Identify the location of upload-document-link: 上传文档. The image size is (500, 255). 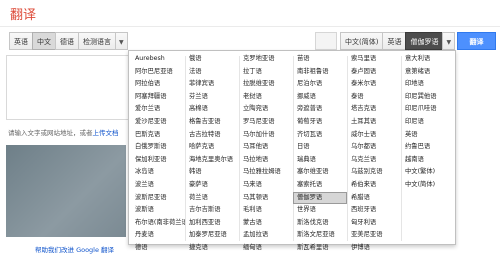
(106, 133).